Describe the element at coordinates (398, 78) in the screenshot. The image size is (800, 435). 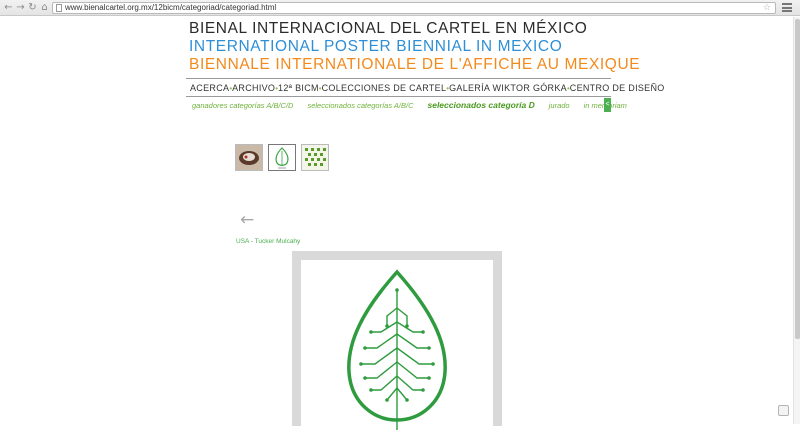
I see `nav-top-divider` at that location.